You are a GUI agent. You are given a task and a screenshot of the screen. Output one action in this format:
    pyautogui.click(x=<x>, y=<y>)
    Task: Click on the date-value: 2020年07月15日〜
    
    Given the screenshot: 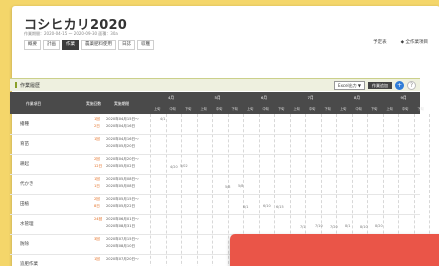 What is the action you would take?
    pyautogui.click(x=122, y=239)
    